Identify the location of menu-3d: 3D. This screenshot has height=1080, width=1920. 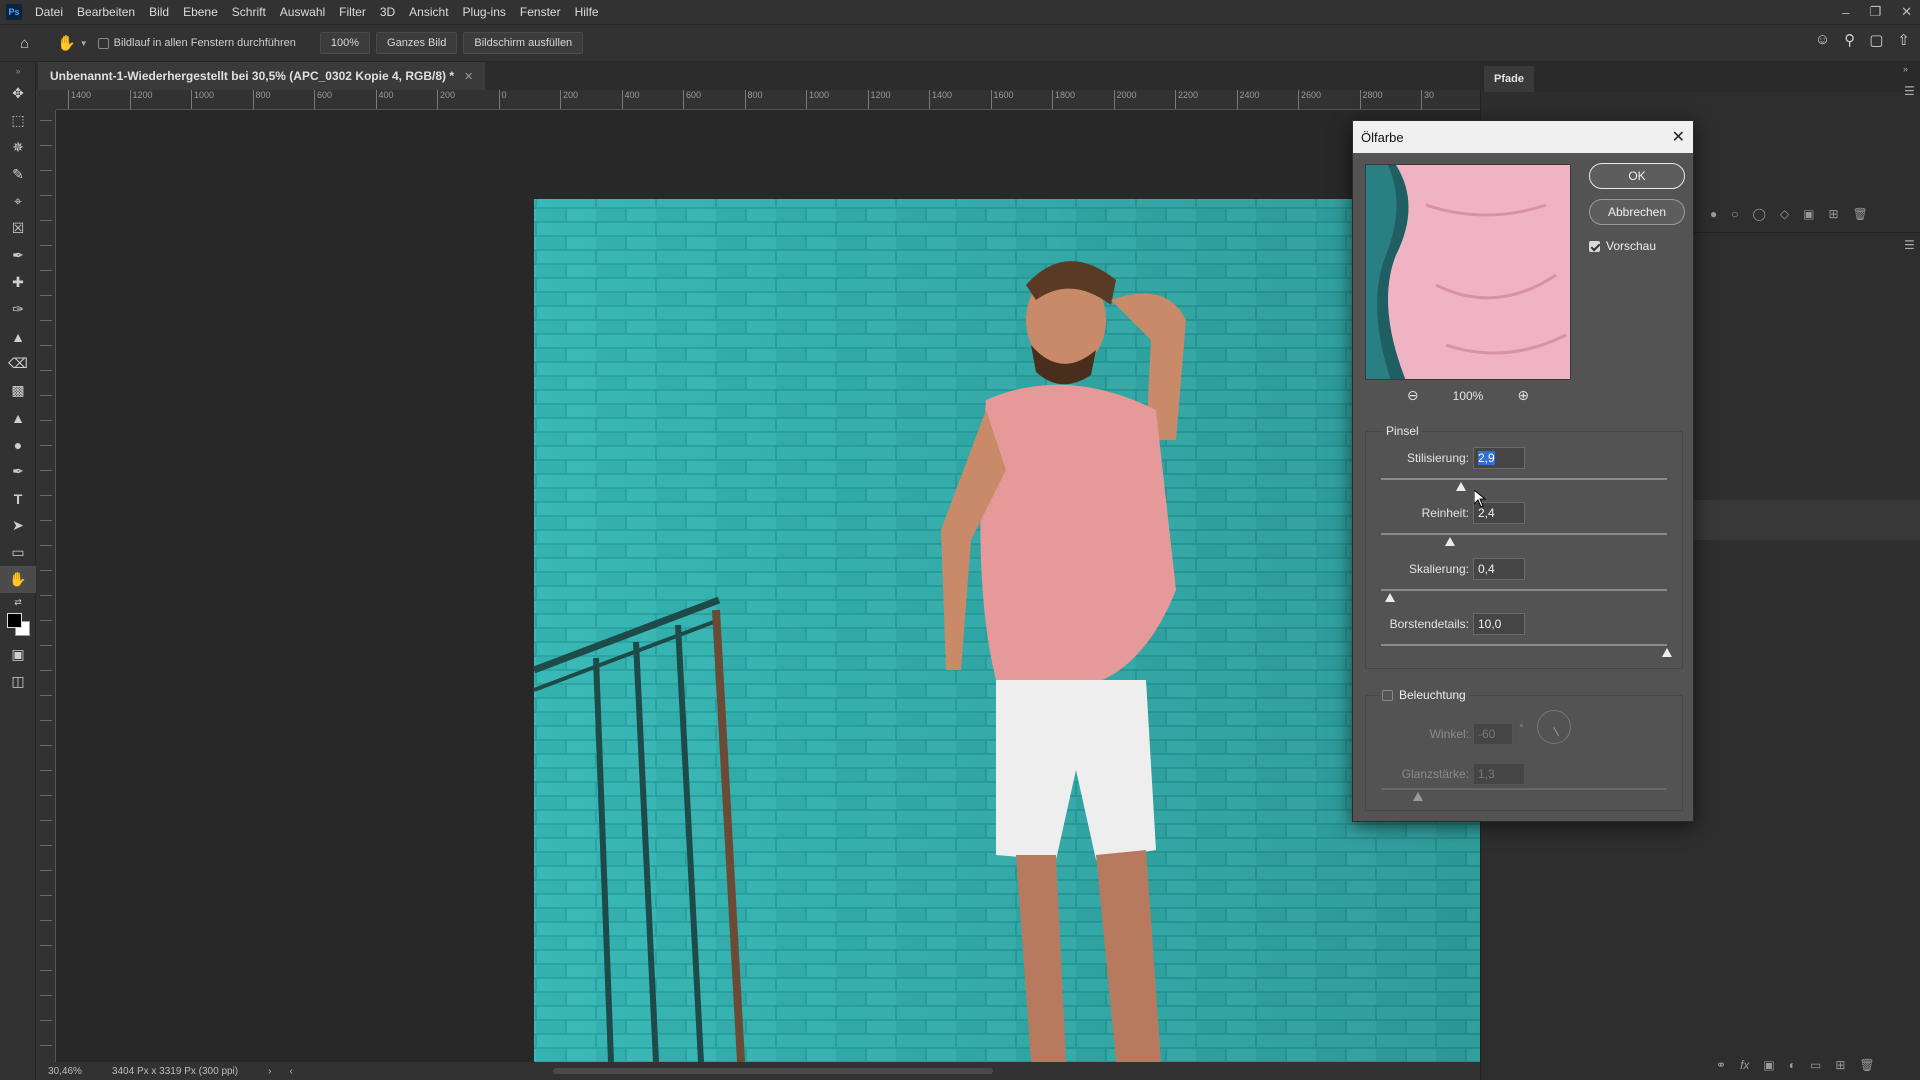
(387, 12).